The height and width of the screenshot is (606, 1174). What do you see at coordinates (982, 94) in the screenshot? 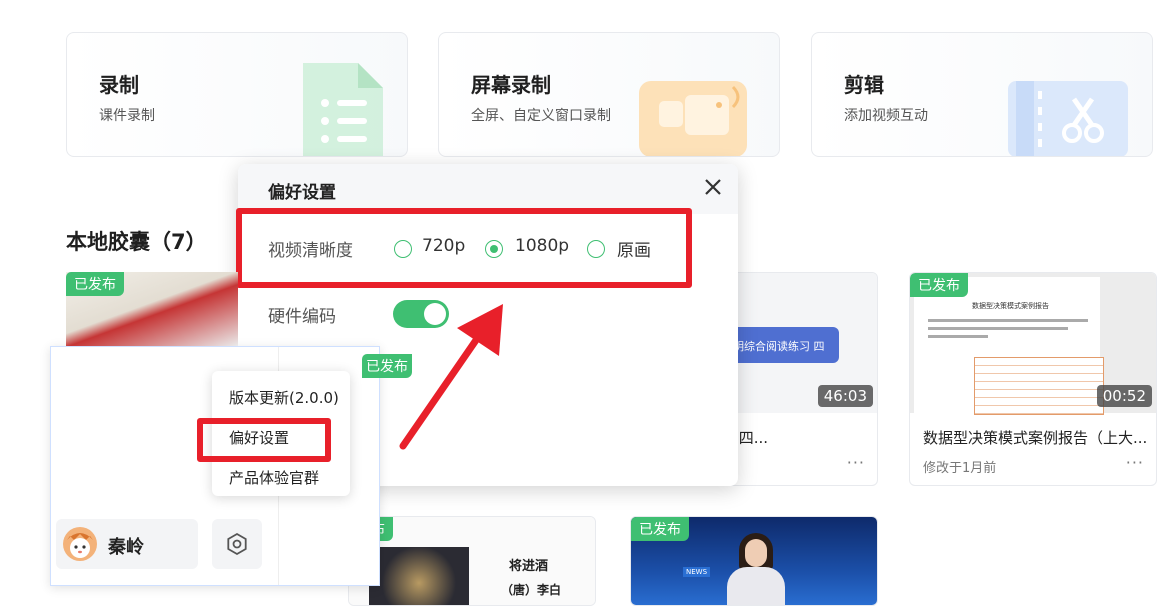
I see `edit-card: 剪辑 添加视频互动` at bounding box center [982, 94].